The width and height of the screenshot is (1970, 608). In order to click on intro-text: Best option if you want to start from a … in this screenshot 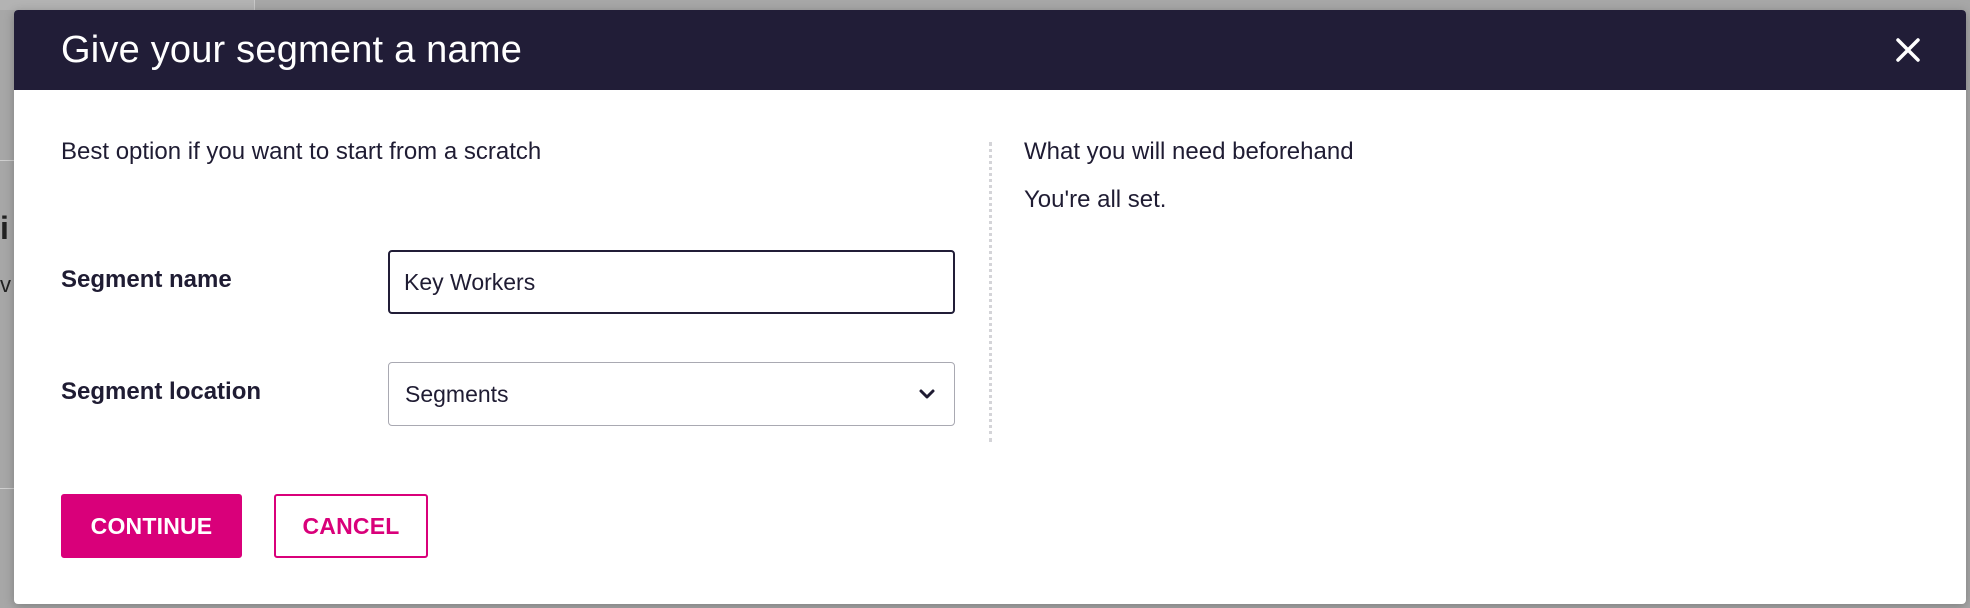, I will do `click(301, 151)`.